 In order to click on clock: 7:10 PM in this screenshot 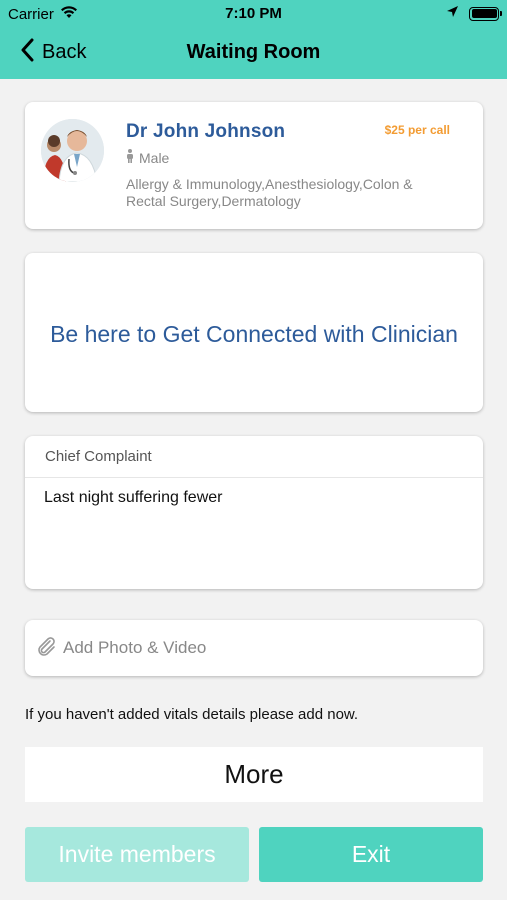, I will do `click(253, 13)`.